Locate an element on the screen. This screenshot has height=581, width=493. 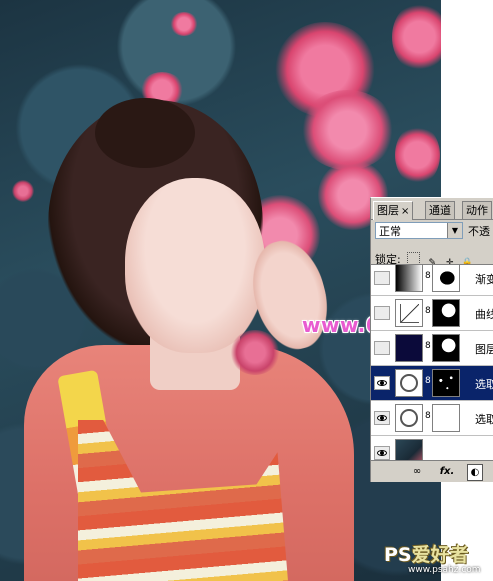
tab-channels-label: 通道 is located at coordinates (440, 210).